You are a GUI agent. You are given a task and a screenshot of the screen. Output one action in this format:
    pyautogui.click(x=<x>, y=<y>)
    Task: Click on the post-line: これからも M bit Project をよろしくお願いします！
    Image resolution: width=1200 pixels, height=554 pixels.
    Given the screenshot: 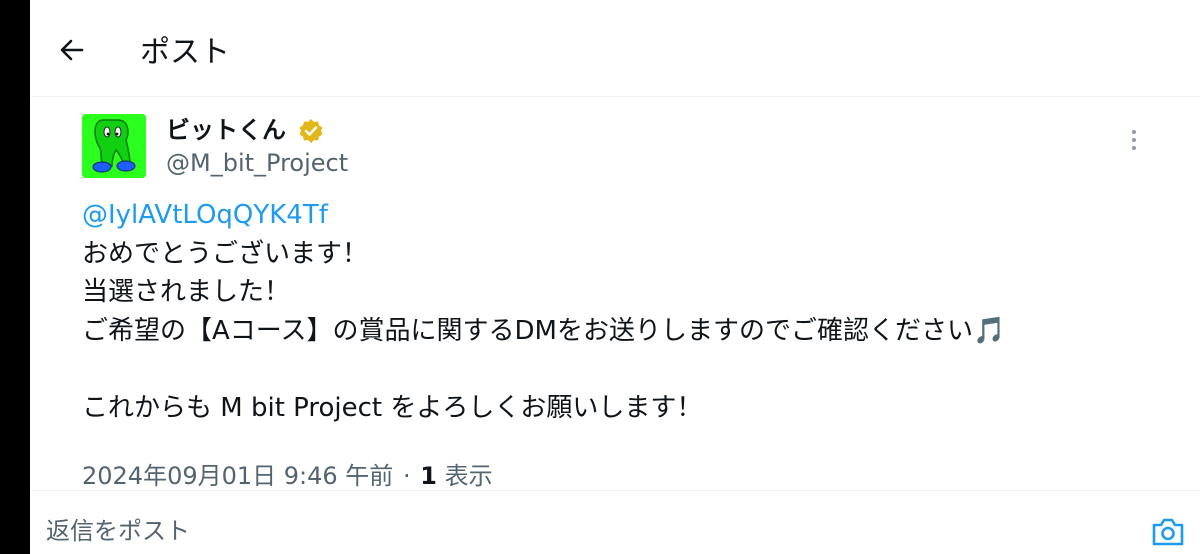 What is the action you would take?
    pyautogui.click(x=392, y=408)
    